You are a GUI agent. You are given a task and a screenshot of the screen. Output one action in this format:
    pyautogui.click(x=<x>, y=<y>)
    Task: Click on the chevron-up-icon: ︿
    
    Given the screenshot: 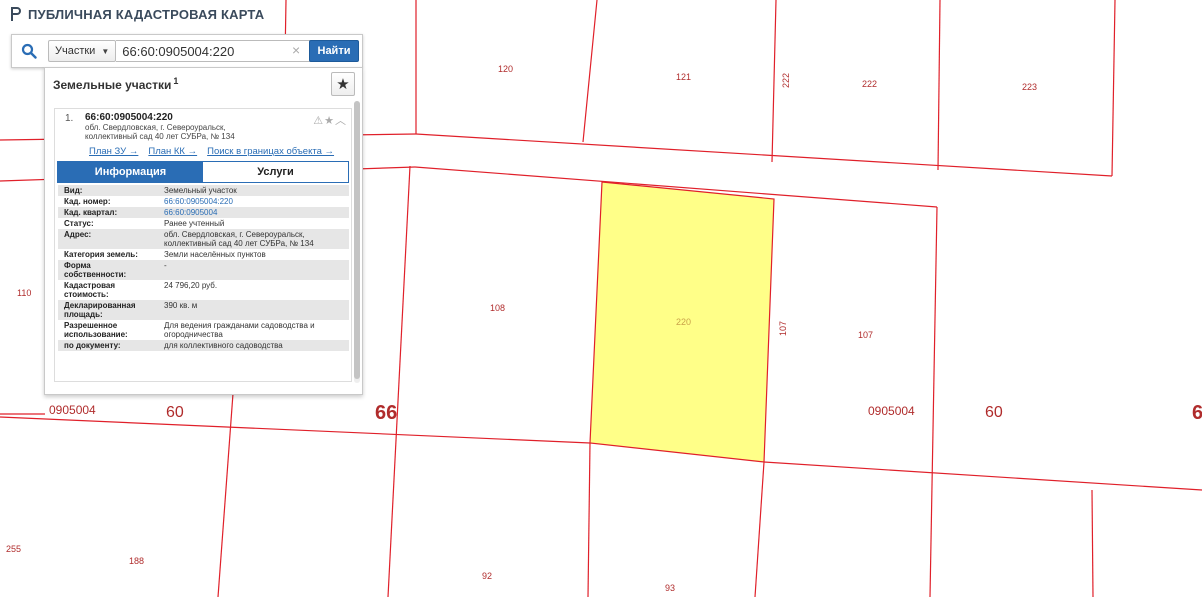 What is the action you would take?
    pyautogui.click(x=341, y=121)
    